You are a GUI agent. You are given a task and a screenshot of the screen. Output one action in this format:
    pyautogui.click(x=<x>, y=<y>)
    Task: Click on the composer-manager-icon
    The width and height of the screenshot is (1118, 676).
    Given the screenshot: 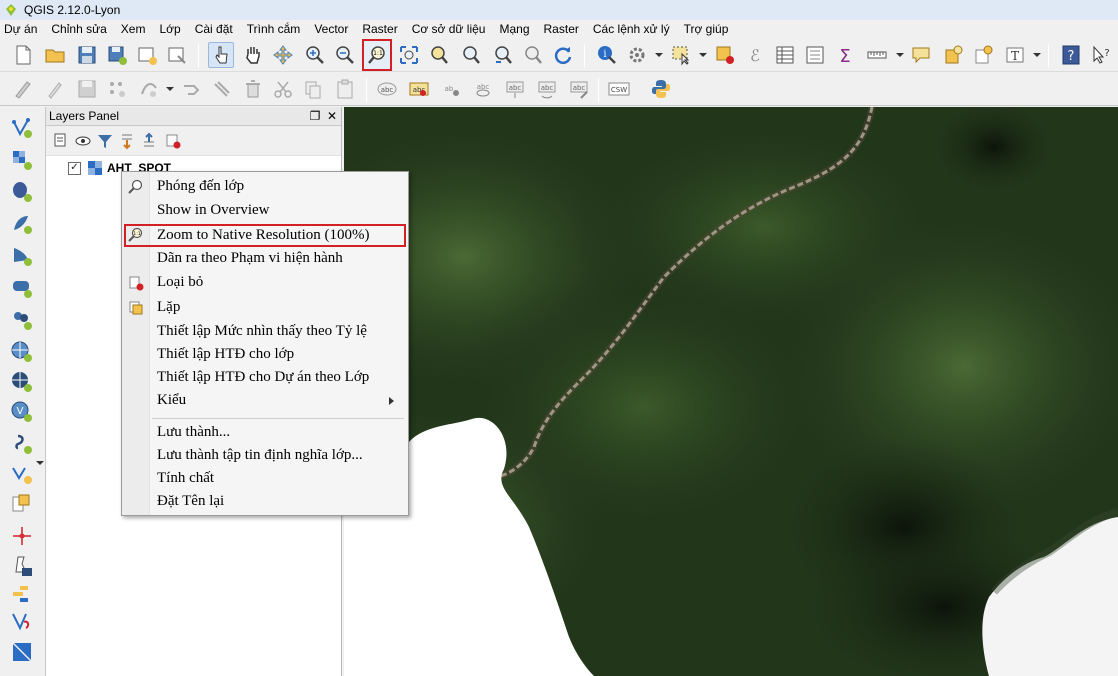 What is the action you would take?
    pyautogui.click(x=177, y=55)
    